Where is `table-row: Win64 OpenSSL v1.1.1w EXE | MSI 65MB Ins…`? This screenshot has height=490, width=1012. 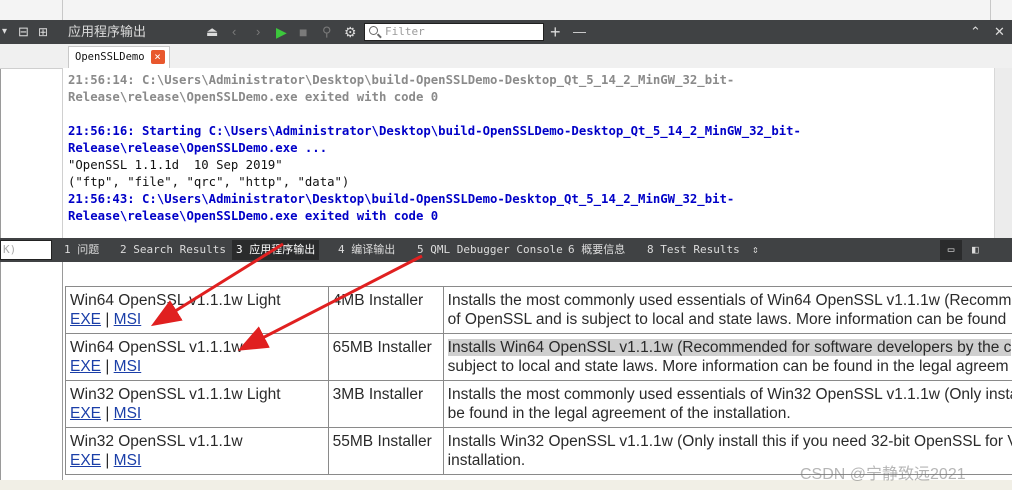
table-row: Win64 OpenSSL v1.1.1w EXE | MSI 65MB Ins… is located at coordinates (538, 357).